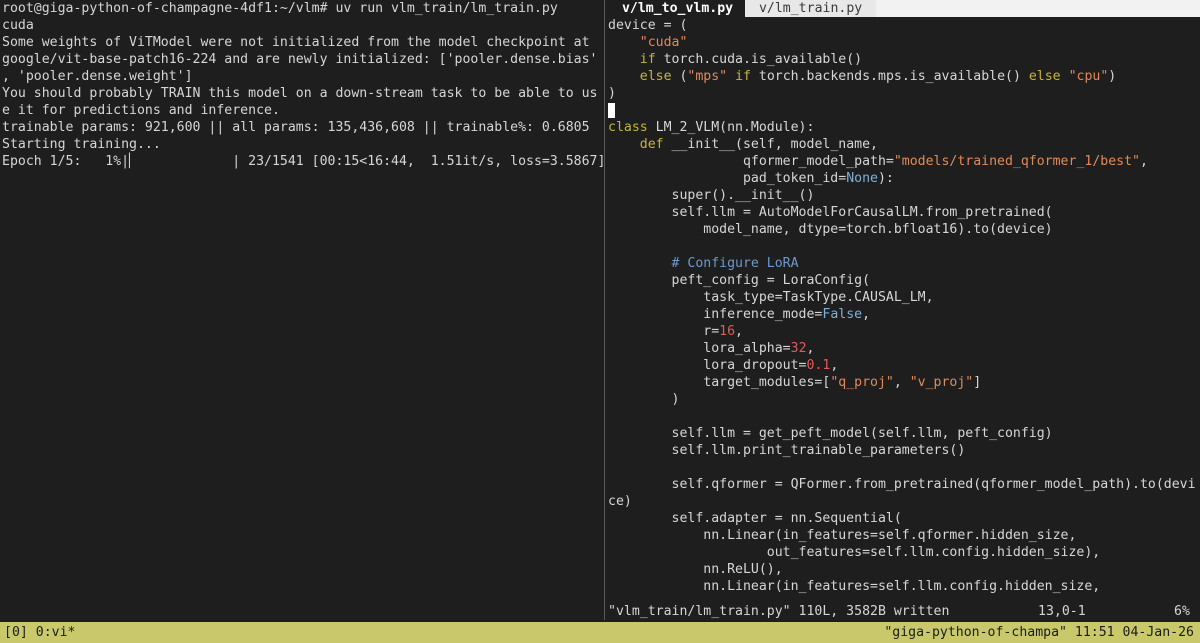 This screenshot has height=643, width=1200. I want to click on code-line: device = (, so click(648, 25).